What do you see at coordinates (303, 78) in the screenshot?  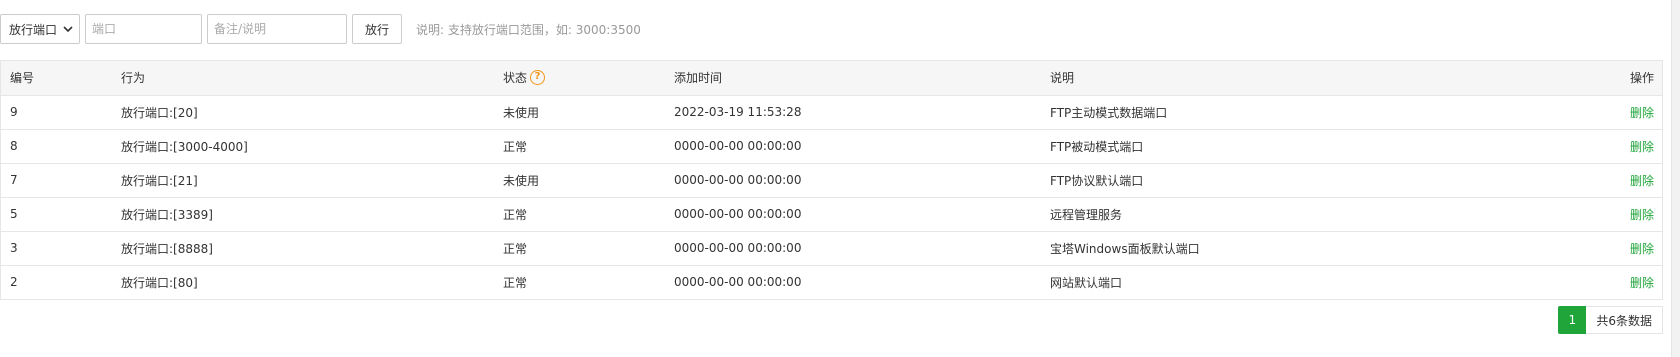 I see `column-header-action: 行为` at bounding box center [303, 78].